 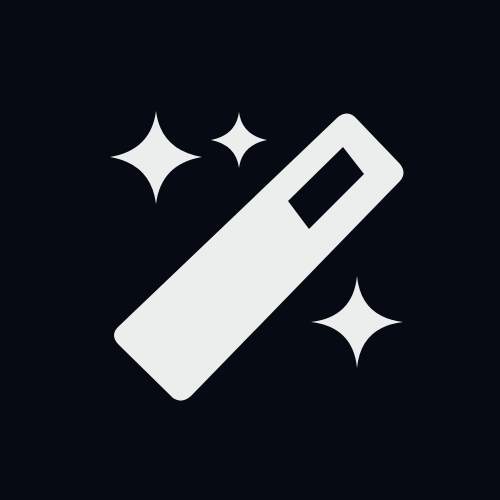 I want to click on sparkle-large-icon, so click(x=156, y=157).